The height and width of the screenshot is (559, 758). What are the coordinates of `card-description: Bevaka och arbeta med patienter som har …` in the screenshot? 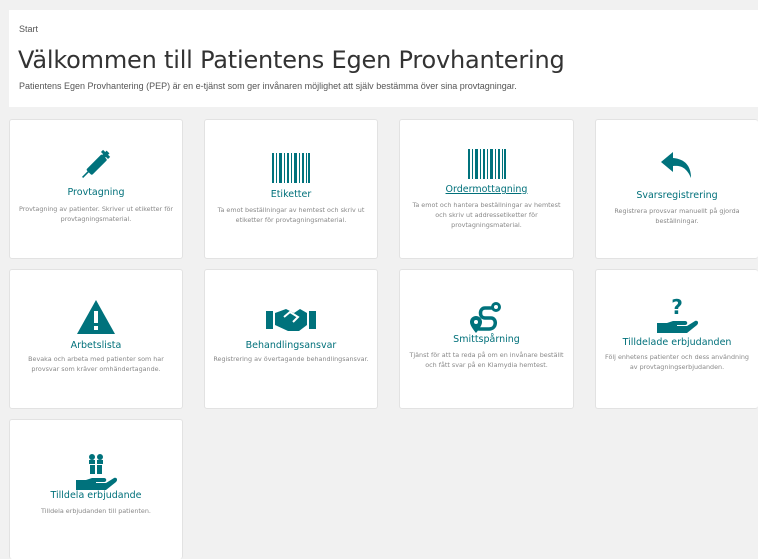 It's located at (96, 364).